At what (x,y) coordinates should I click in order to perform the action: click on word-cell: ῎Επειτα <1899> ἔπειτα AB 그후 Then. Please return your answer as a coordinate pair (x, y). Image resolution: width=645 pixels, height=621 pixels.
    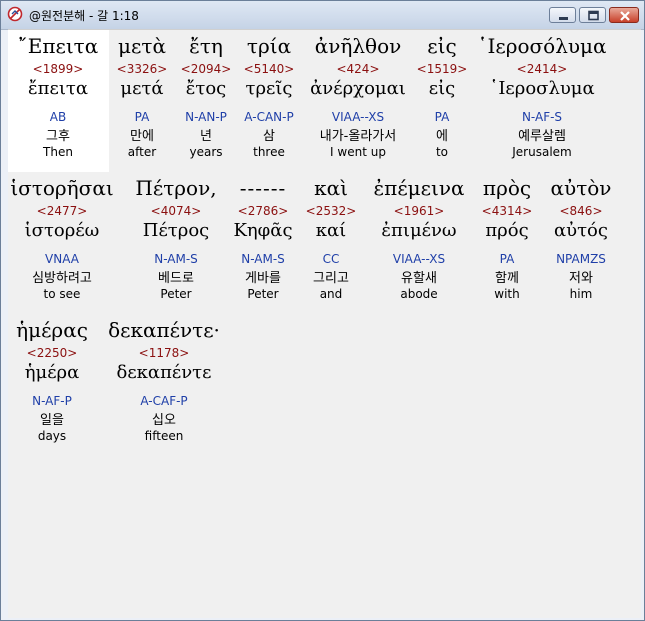
    Looking at the image, I should click on (58, 97).